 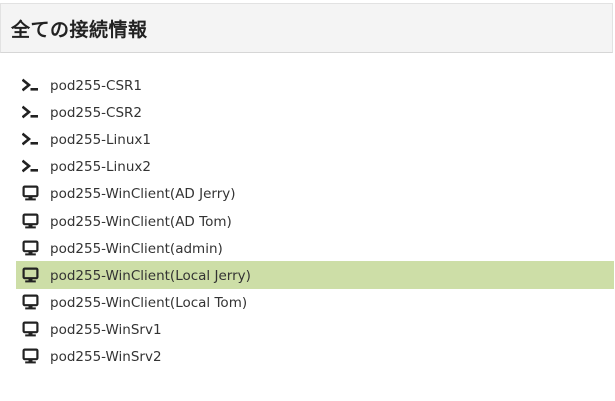 I want to click on connection-label: pod255-CSR2, so click(x=96, y=112).